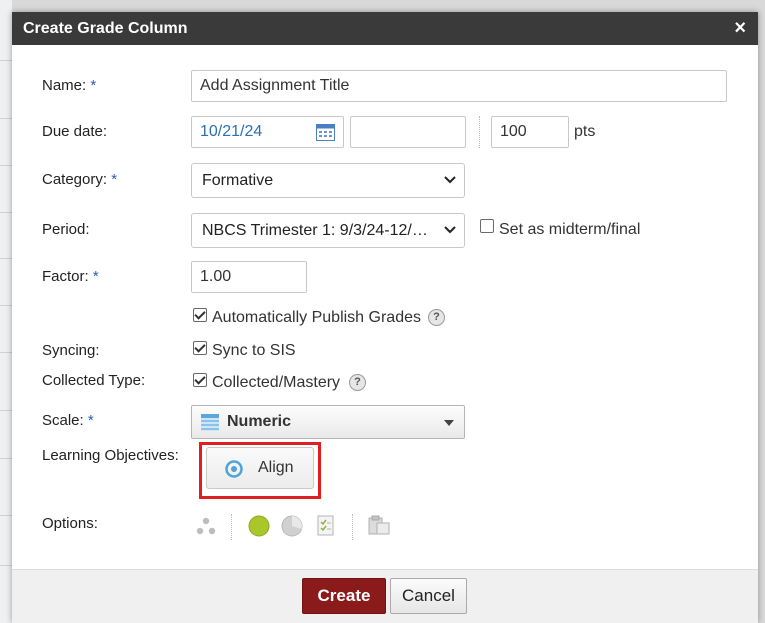 The height and width of the screenshot is (623, 765). I want to click on collected-mastery-label: Collected/Mastery, so click(276, 382).